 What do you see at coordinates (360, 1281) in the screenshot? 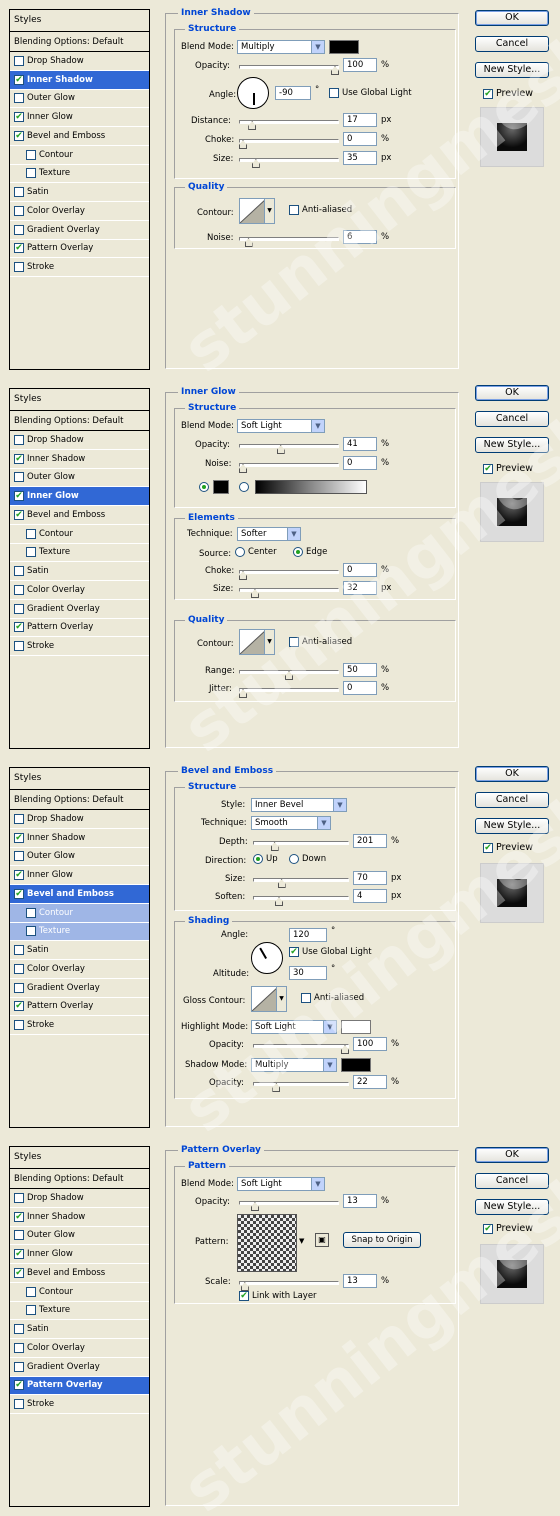
I see `scale-input: 13` at bounding box center [360, 1281].